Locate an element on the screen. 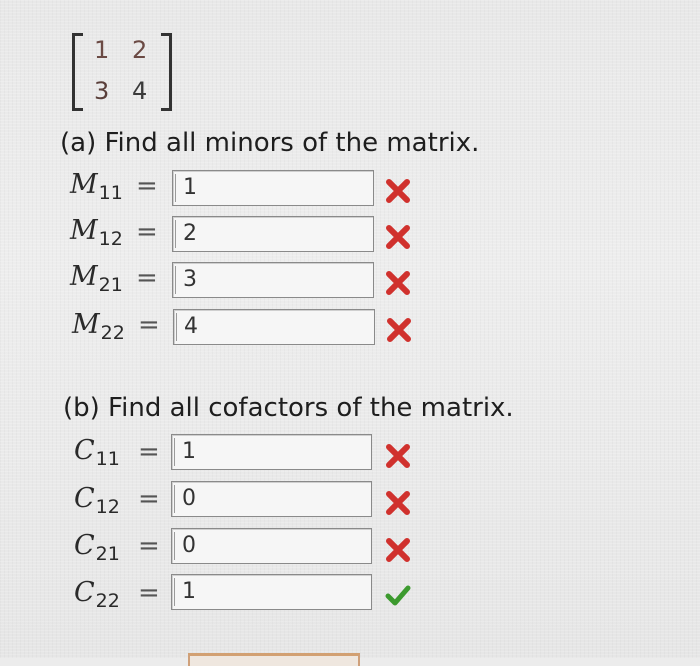 Image resolution: width=700 pixels, height=666 pixels. part-a-heading: (a) Find all minors of the matrix. is located at coordinates (270, 143).